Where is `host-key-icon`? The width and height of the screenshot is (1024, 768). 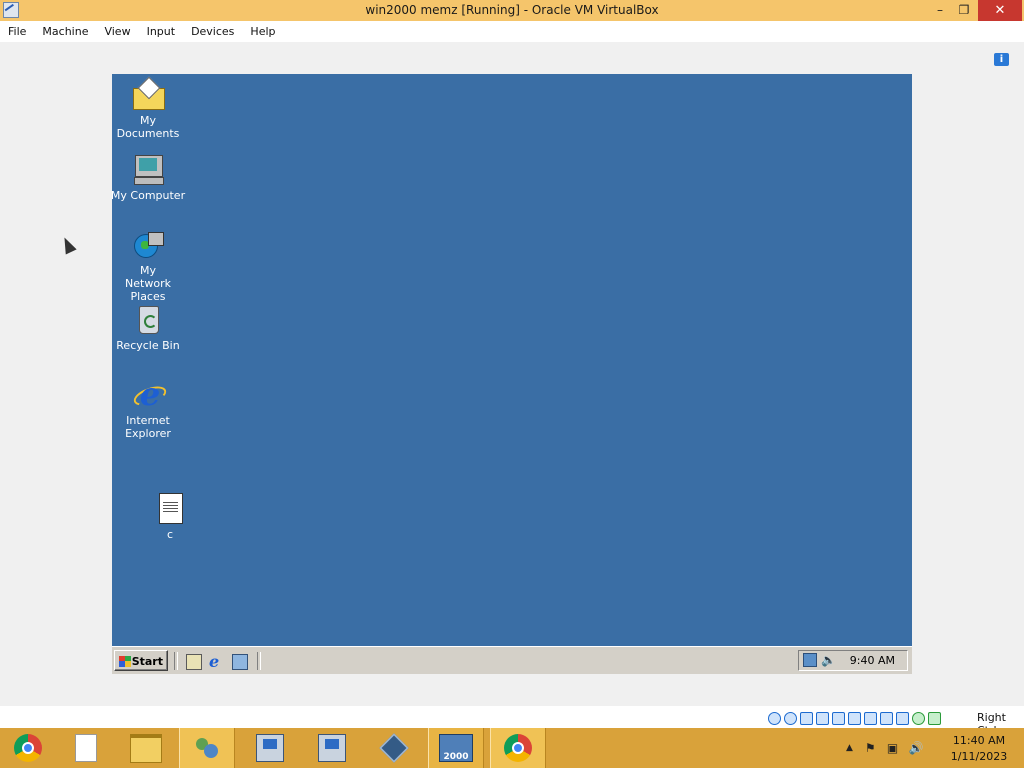
host-key-icon is located at coordinates (934, 718).